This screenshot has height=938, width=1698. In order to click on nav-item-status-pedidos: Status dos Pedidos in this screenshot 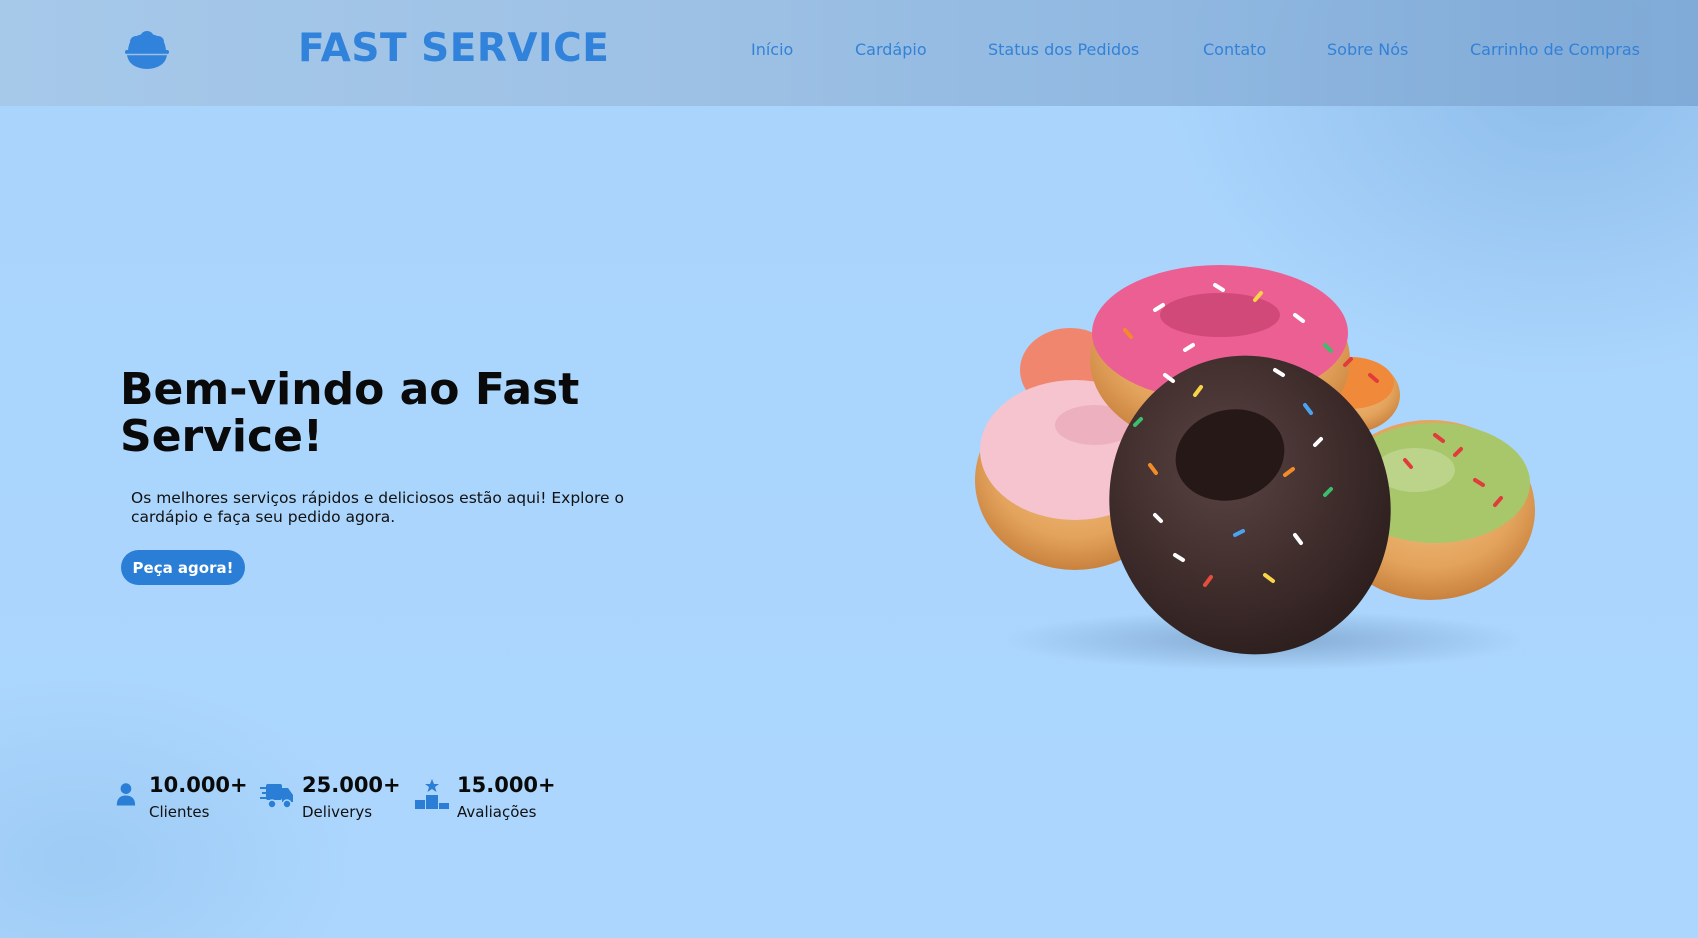, I will do `click(1063, 49)`.